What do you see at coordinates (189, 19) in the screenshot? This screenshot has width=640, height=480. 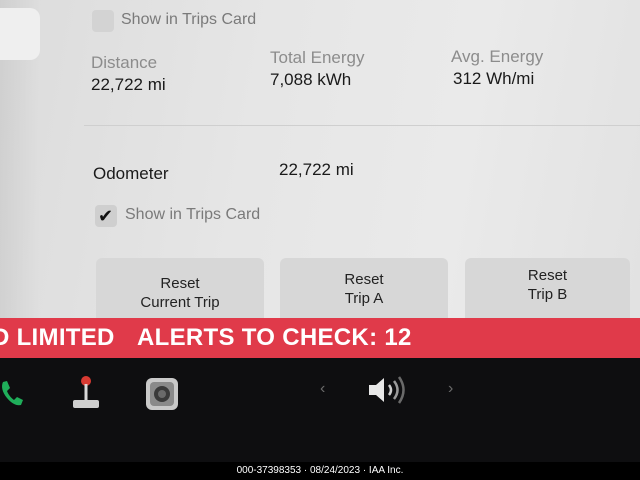 I see `show-in-trips-card-label-top: Show in Trips Card` at bounding box center [189, 19].